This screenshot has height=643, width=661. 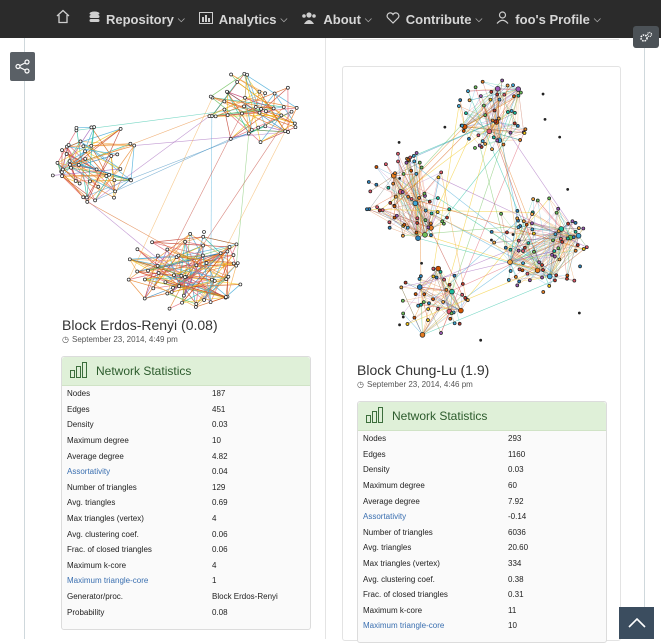 What do you see at coordinates (134, 456) in the screenshot?
I see `stat-label: Average degree` at bounding box center [134, 456].